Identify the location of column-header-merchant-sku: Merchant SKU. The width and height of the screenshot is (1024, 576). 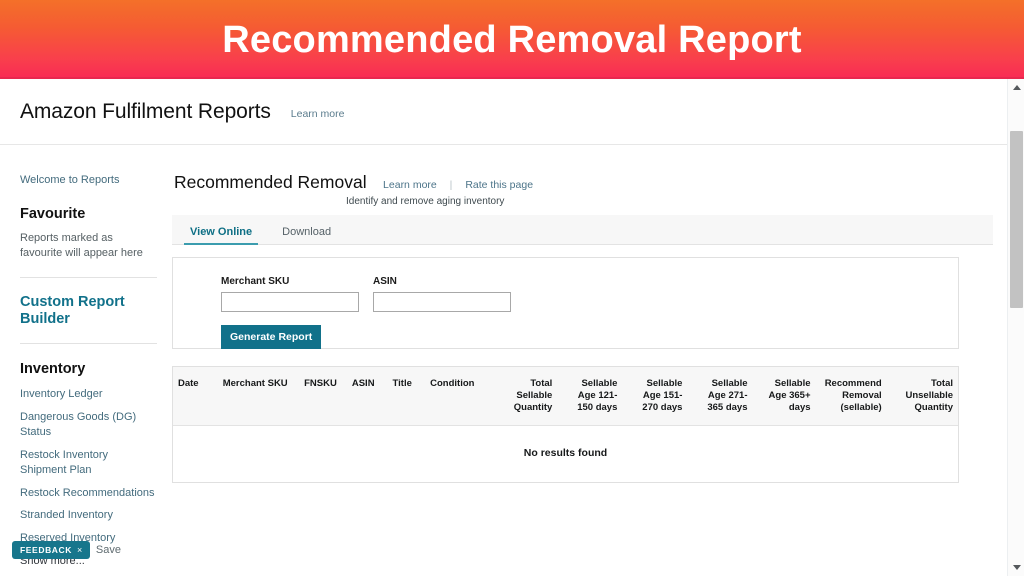
(258, 396).